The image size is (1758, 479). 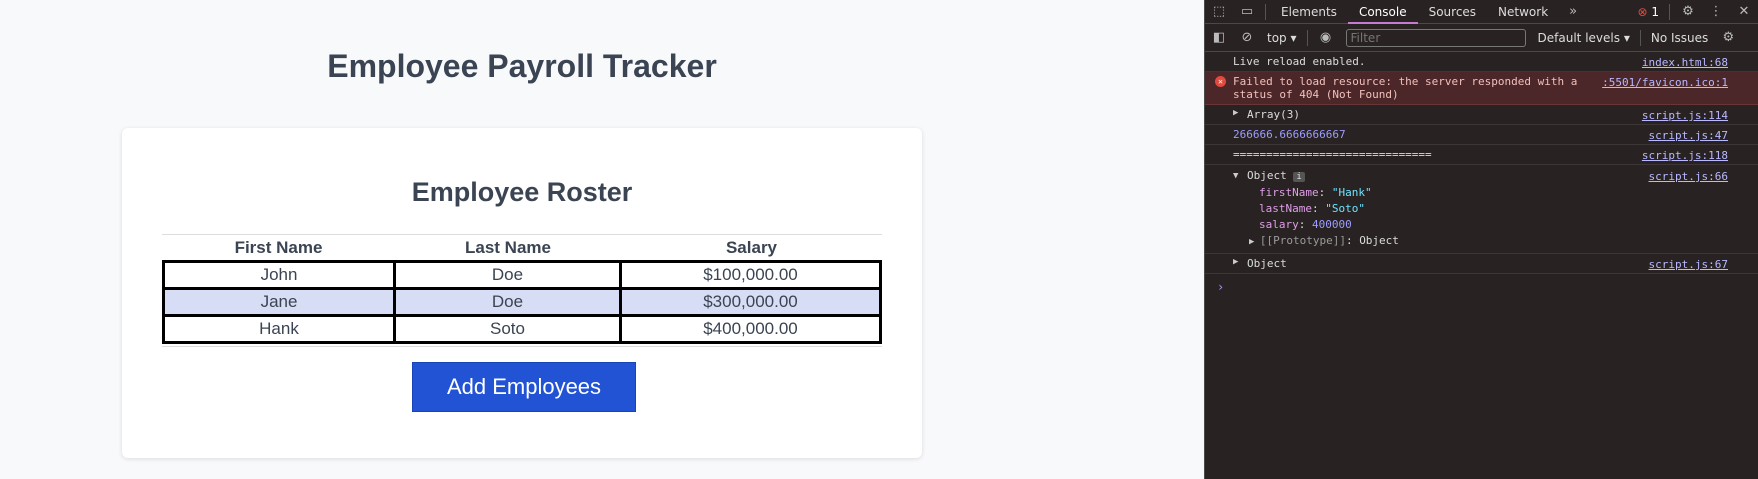 What do you see at coordinates (1481, 284) in the screenshot?
I see `console-prompt: ›` at bounding box center [1481, 284].